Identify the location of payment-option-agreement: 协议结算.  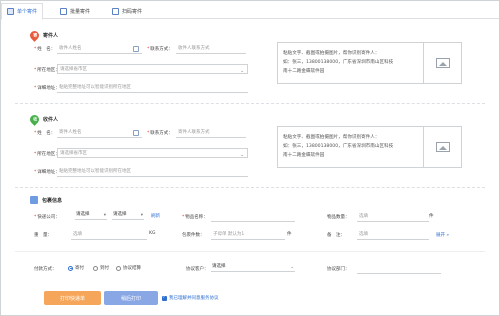
(128, 268).